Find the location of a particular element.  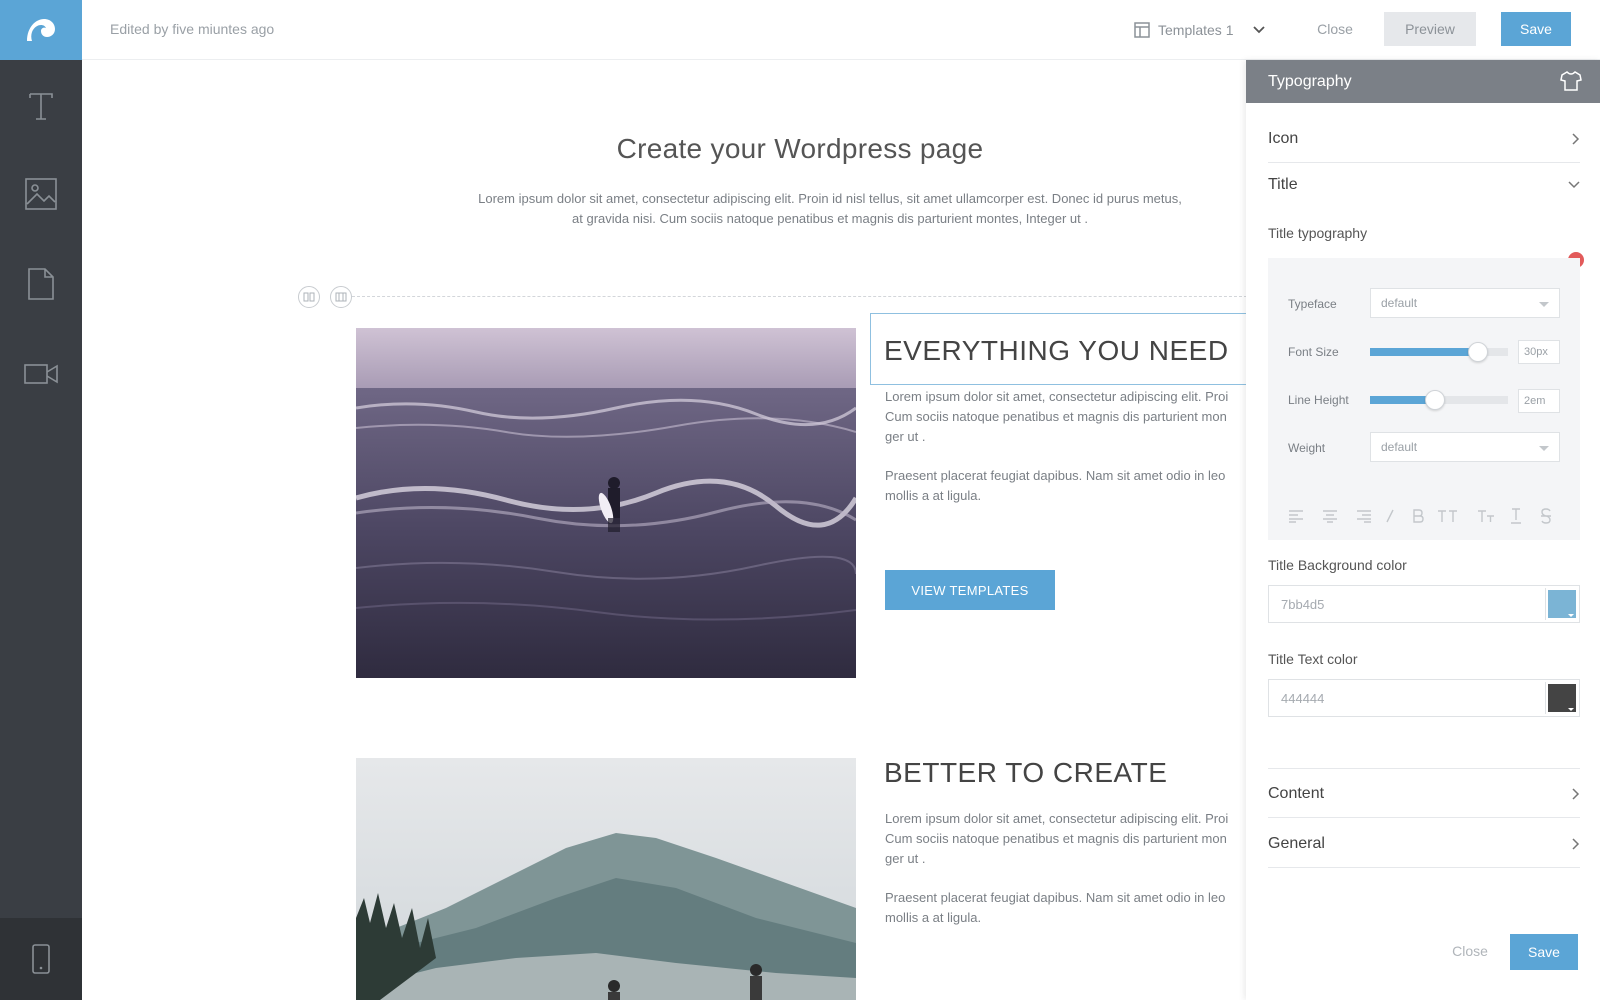

image-icon is located at coordinates (41, 194).